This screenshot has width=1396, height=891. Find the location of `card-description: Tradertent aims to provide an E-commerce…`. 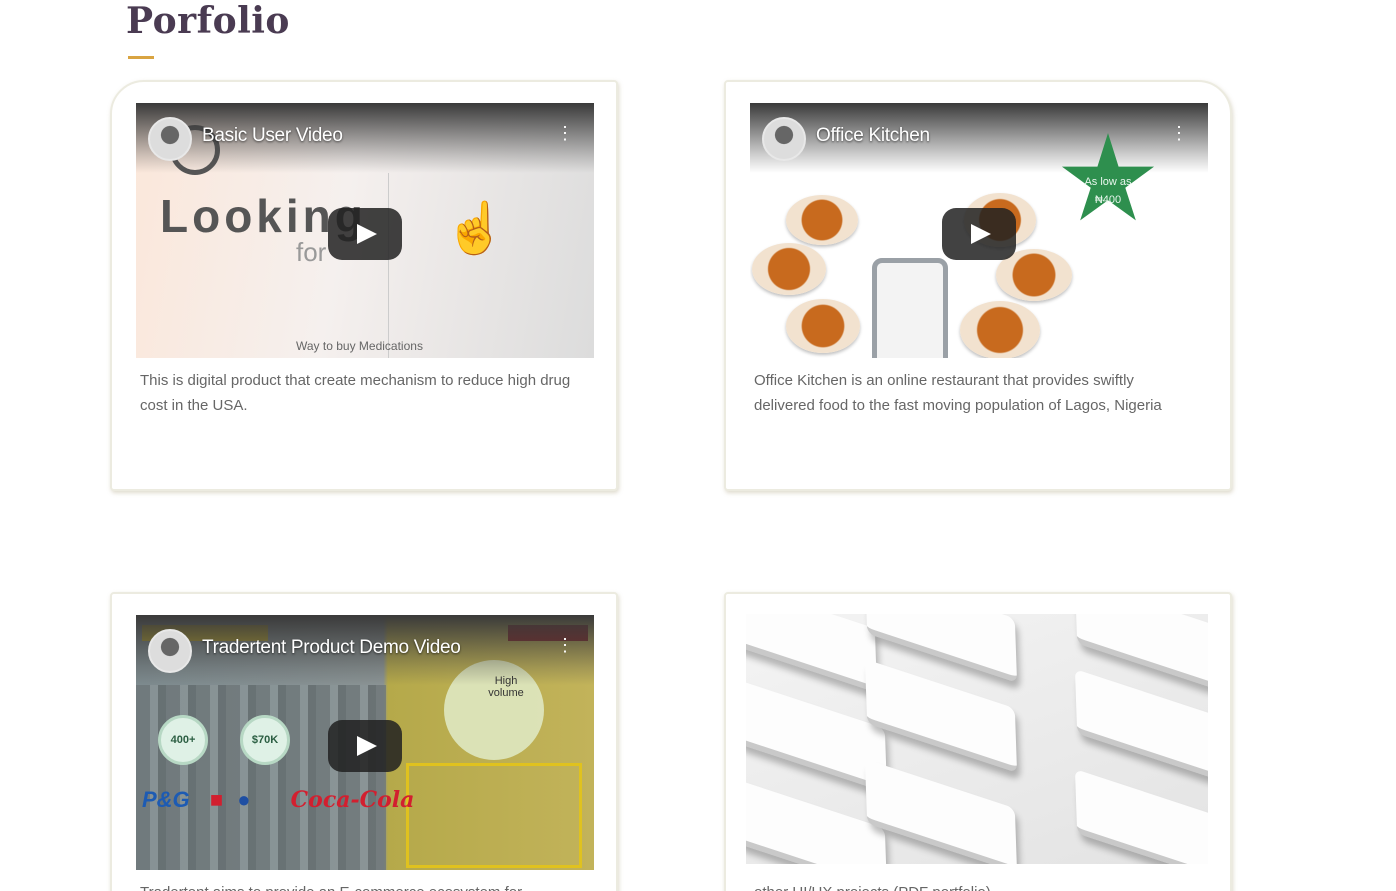

card-description: Tradertent aims to provide an E-commerce… is located at coordinates (360, 885).